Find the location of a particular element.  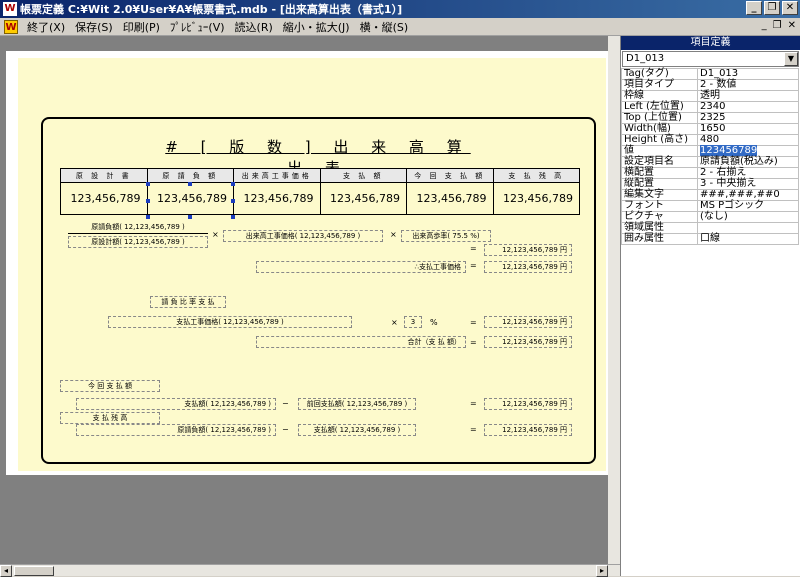

scroll-right-icon: ▸ is located at coordinates (602, 571).